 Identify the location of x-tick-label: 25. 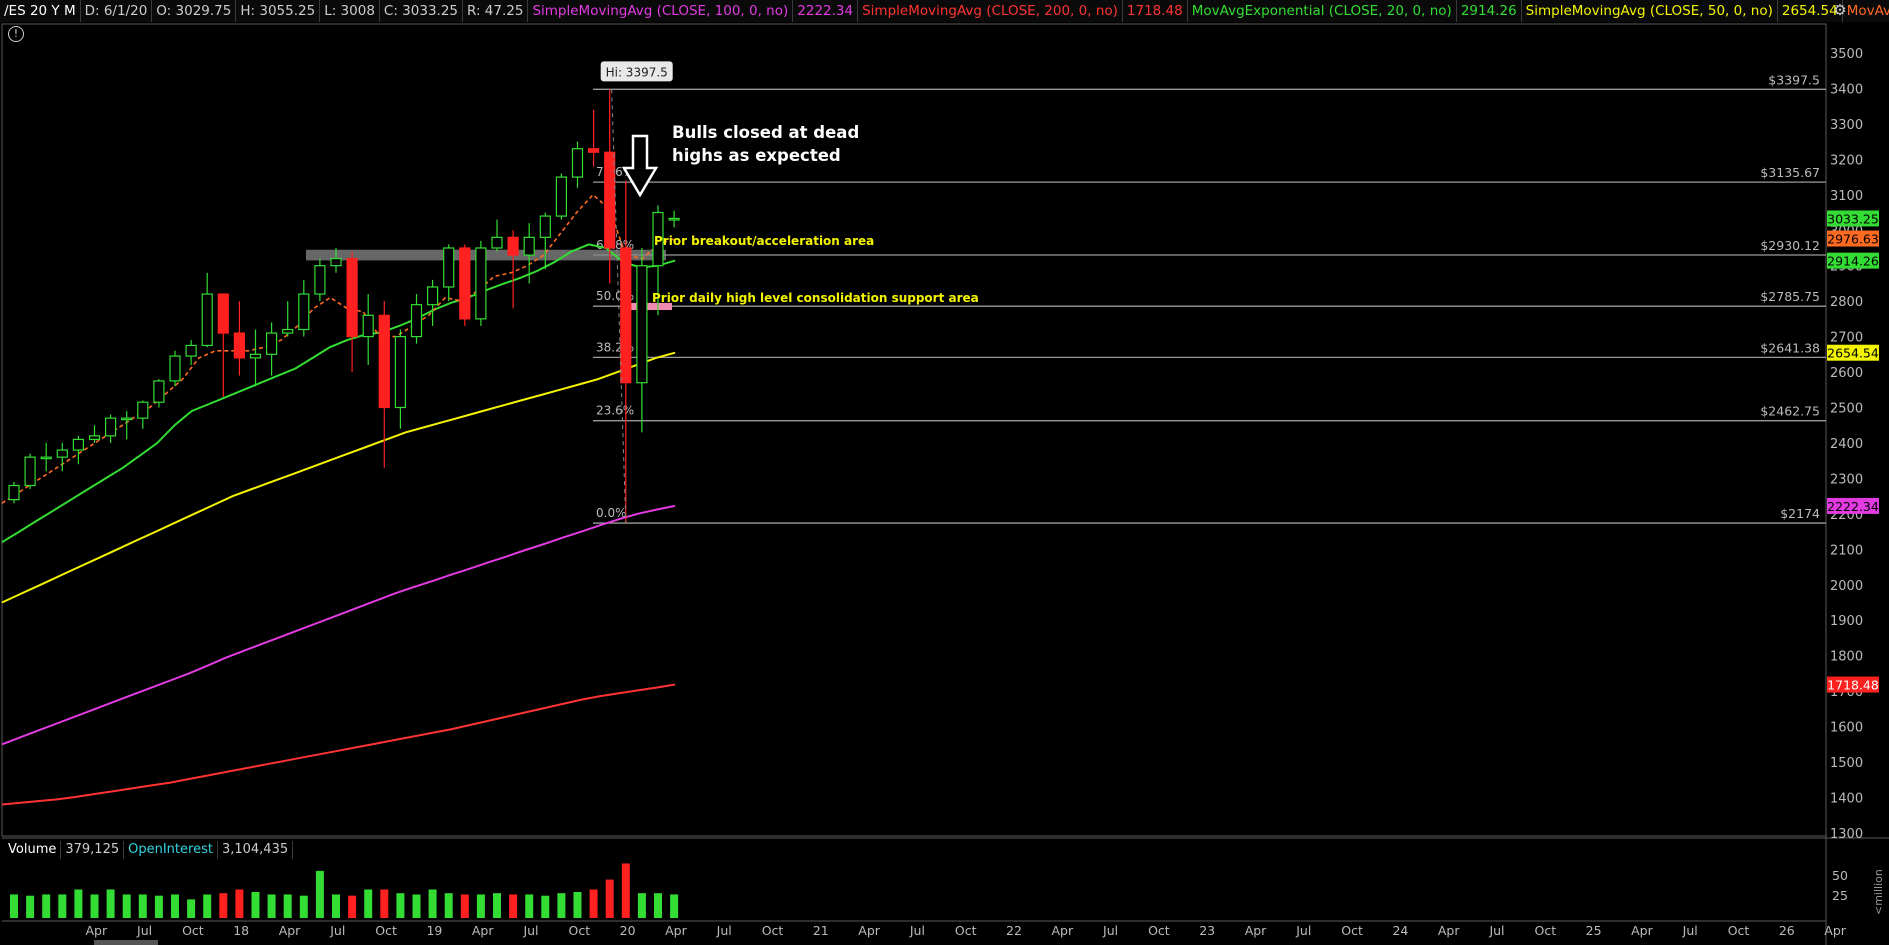
(1594, 930).